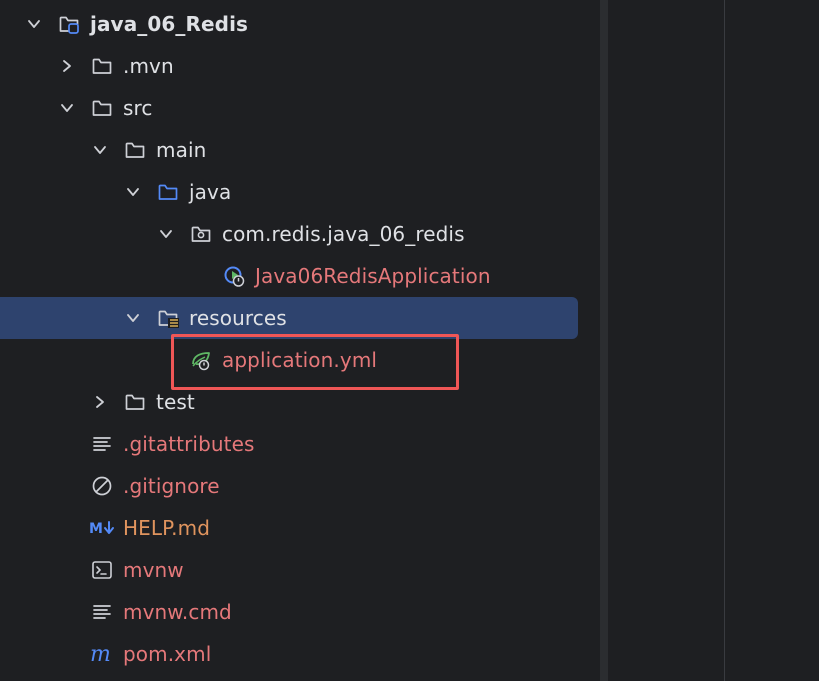  Describe the element at coordinates (69, 24) in the screenshot. I see `project-folder-icon` at that location.